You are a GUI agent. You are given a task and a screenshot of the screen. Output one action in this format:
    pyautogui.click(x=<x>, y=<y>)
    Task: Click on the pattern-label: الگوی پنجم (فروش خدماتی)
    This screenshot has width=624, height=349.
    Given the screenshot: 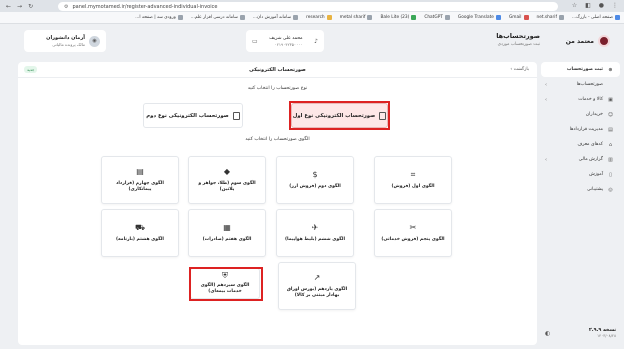 What is the action you would take?
    pyautogui.click(x=413, y=239)
    